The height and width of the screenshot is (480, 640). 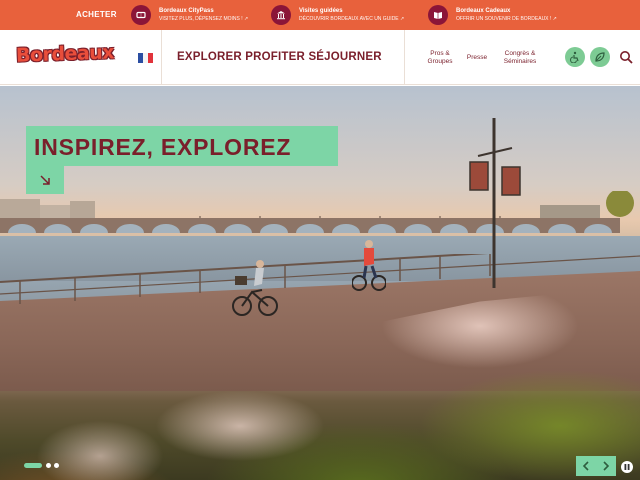 I want to click on monument-icon, so click(x=281, y=15).